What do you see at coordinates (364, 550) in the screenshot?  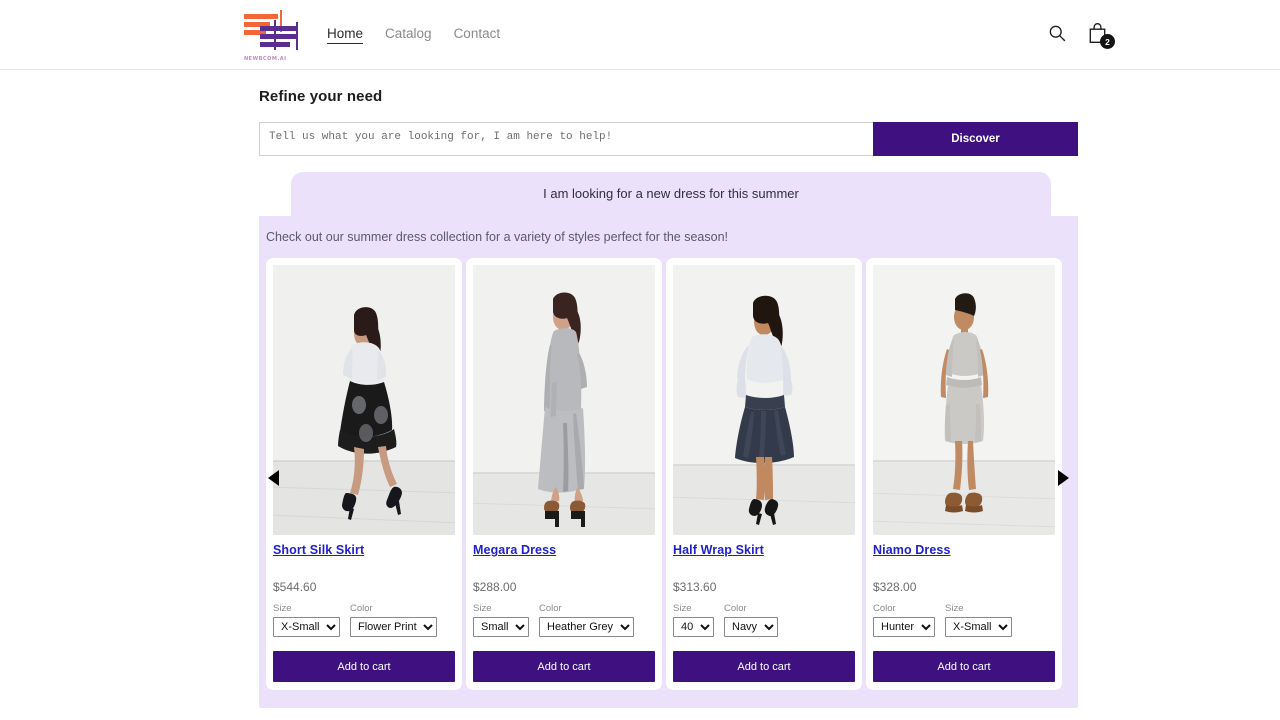 I see `product-title-link: Short Silk Skirt` at bounding box center [364, 550].